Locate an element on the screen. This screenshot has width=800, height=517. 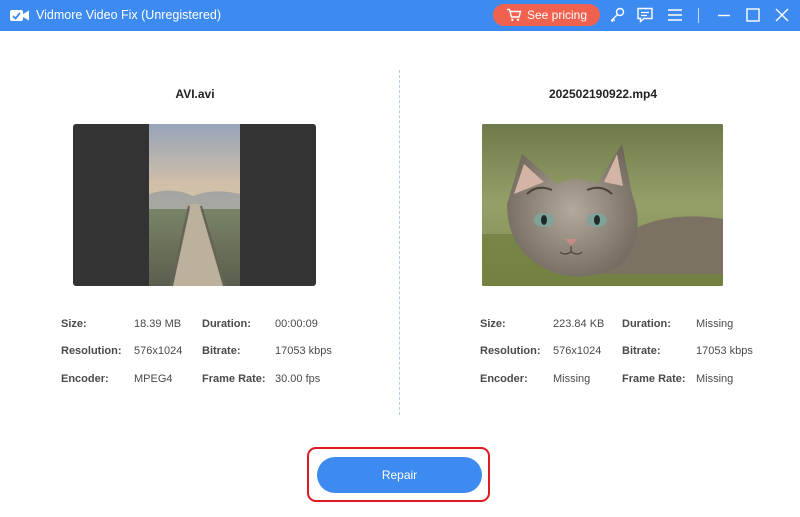
right-encoder-label: Encoder: is located at coordinates (504, 379).